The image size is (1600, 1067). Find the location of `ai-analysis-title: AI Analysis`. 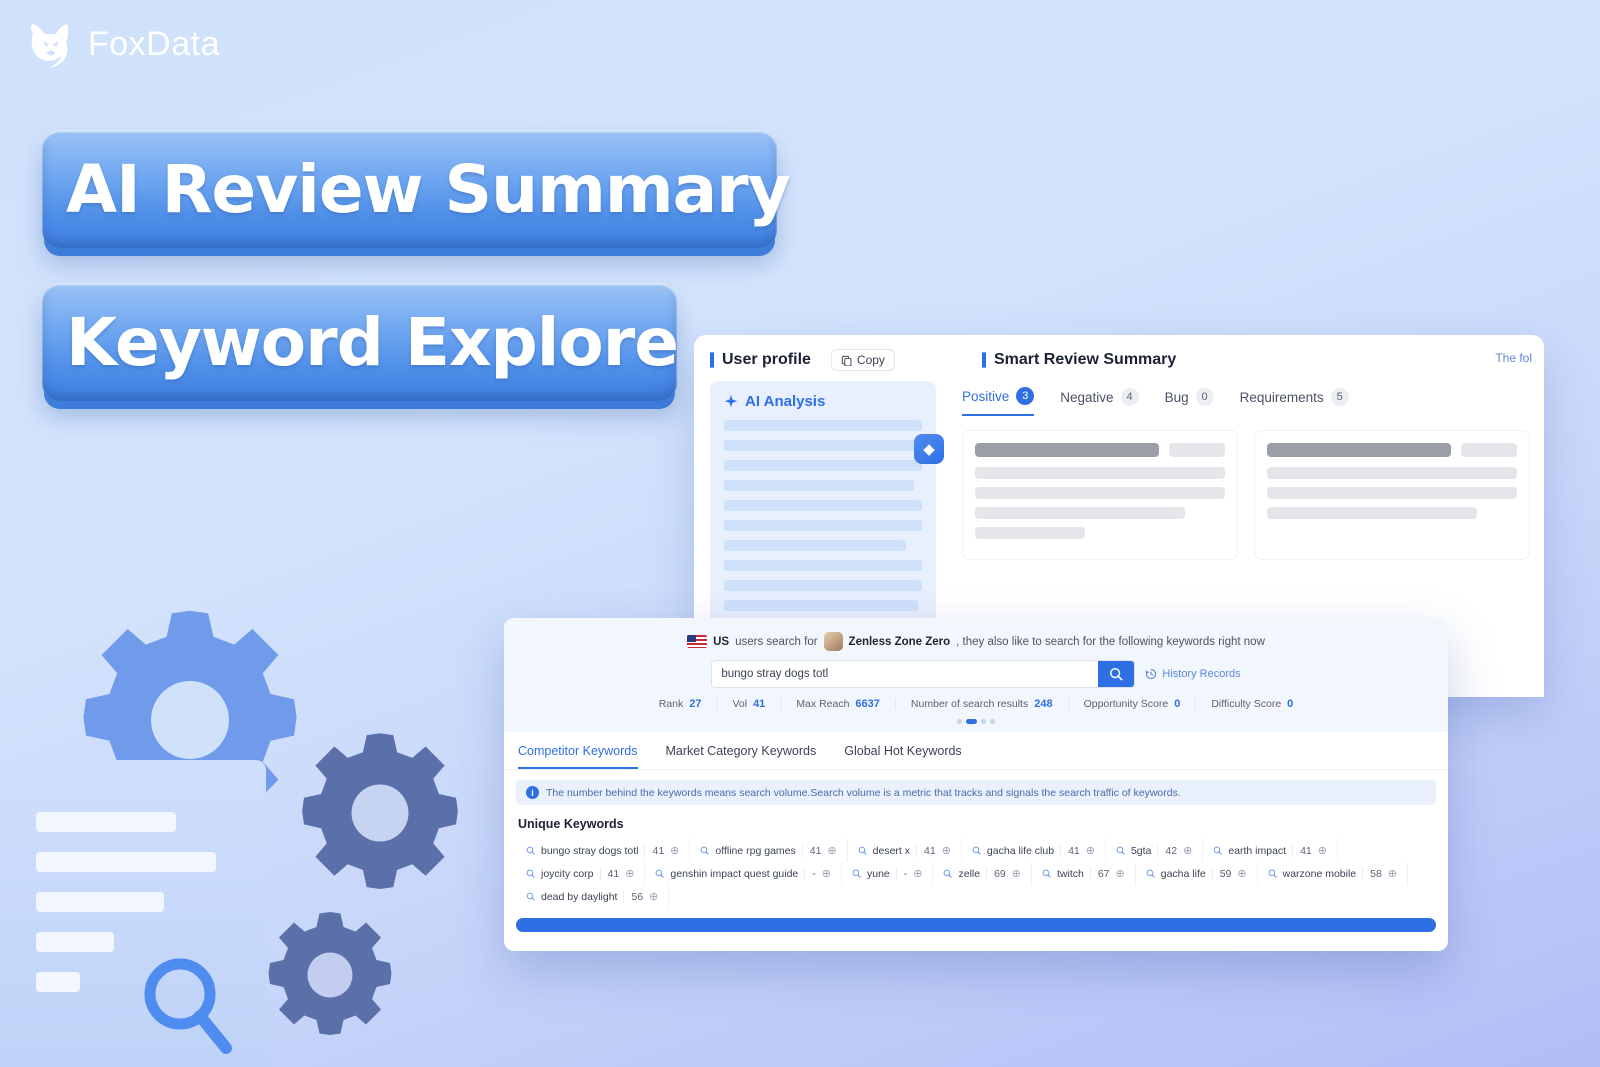

ai-analysis-title: AI Analysis is located at coordinates (823, 401).